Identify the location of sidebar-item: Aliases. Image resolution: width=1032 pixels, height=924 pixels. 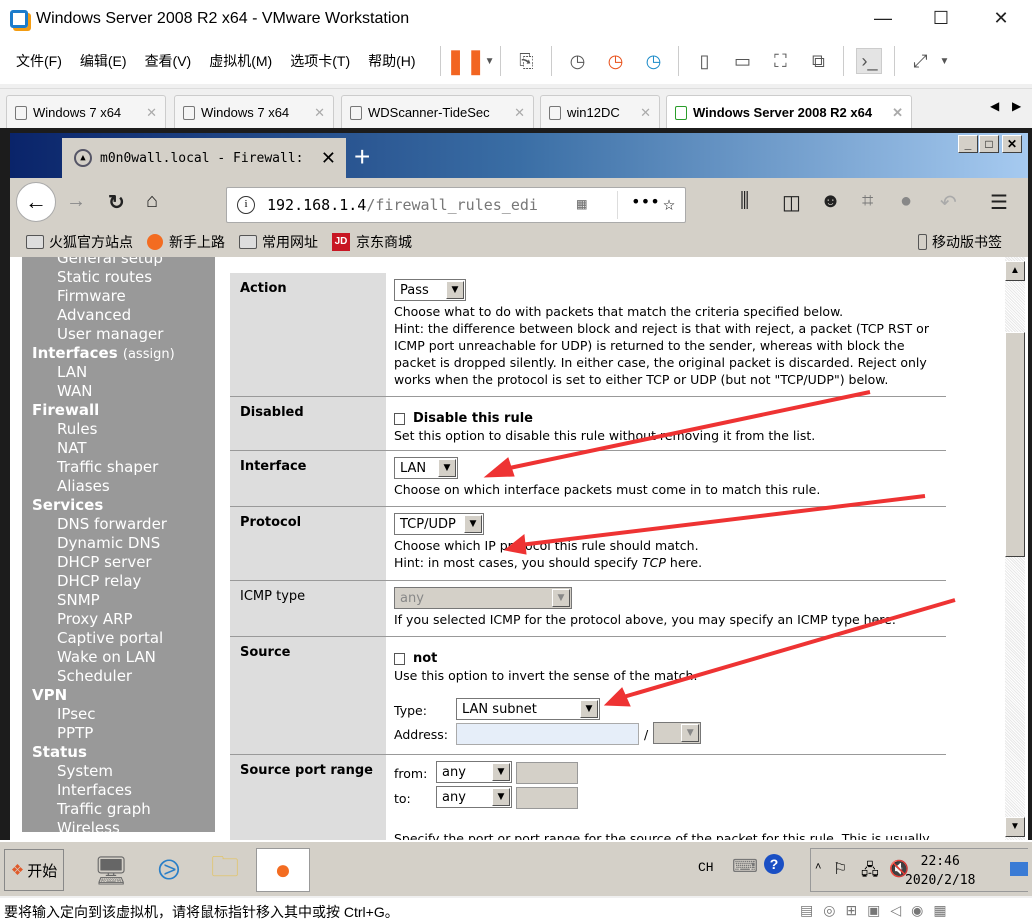
(123, 486).